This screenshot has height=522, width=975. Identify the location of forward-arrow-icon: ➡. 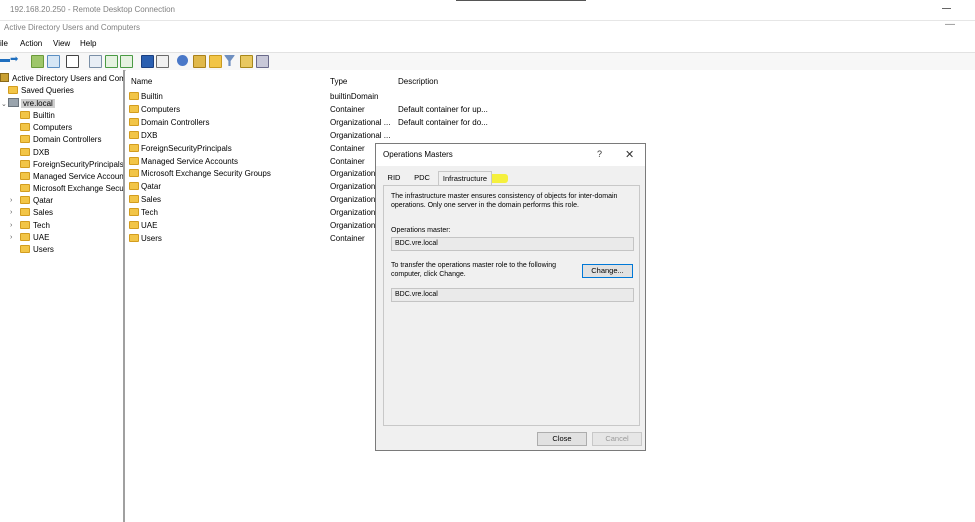
(14, 59).